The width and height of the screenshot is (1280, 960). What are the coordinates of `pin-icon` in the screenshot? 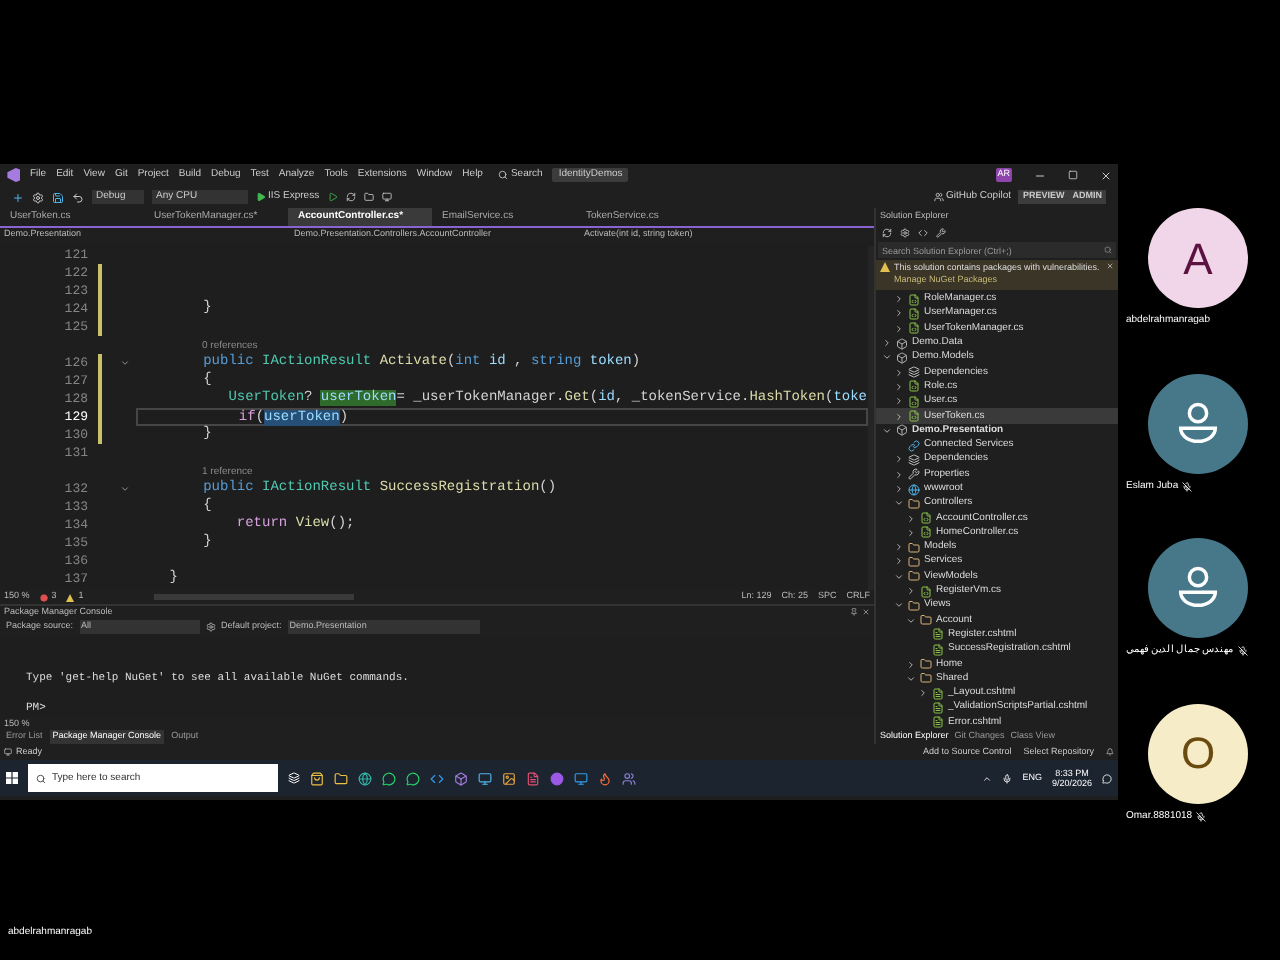 It's located at (854, 612).